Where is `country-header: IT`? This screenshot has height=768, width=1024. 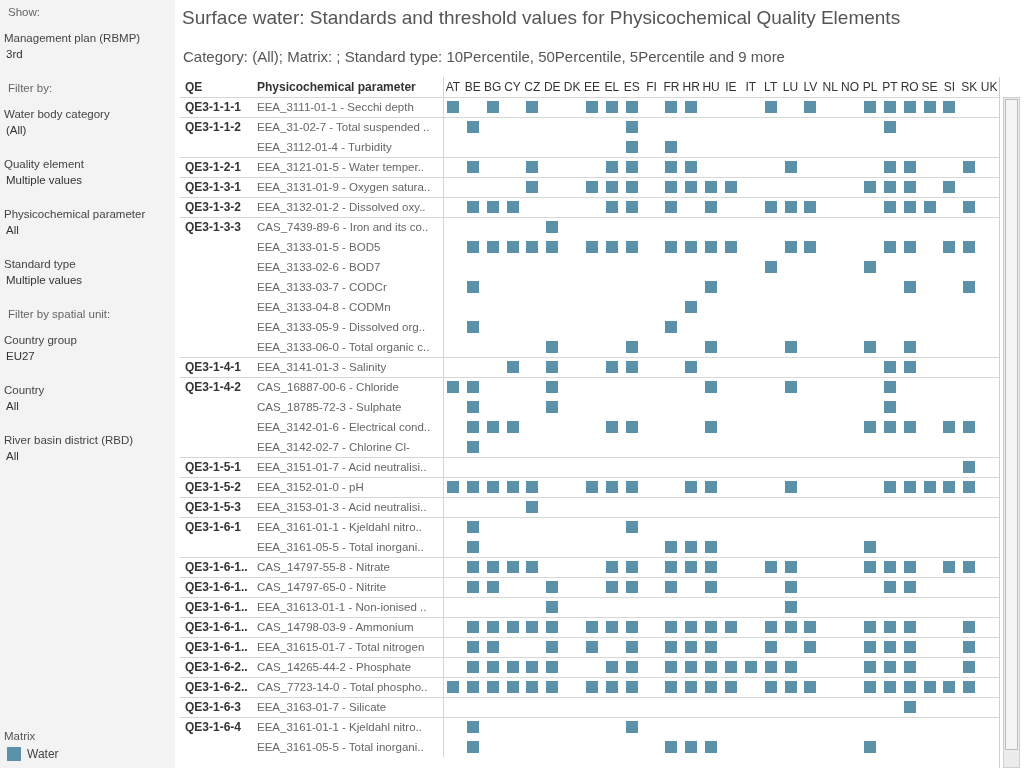 country-header: IT is located at coordinates (751, 87).